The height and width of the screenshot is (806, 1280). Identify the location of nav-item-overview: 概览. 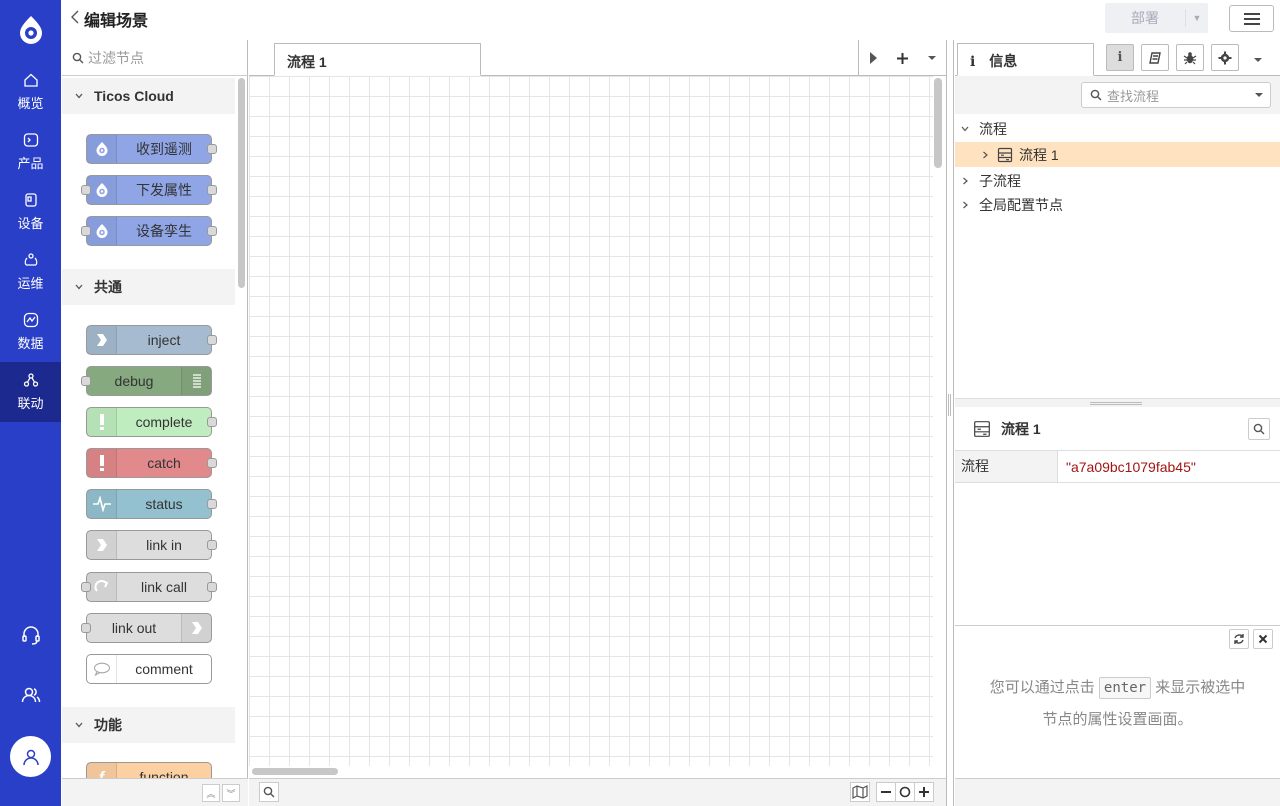
(30, 92).